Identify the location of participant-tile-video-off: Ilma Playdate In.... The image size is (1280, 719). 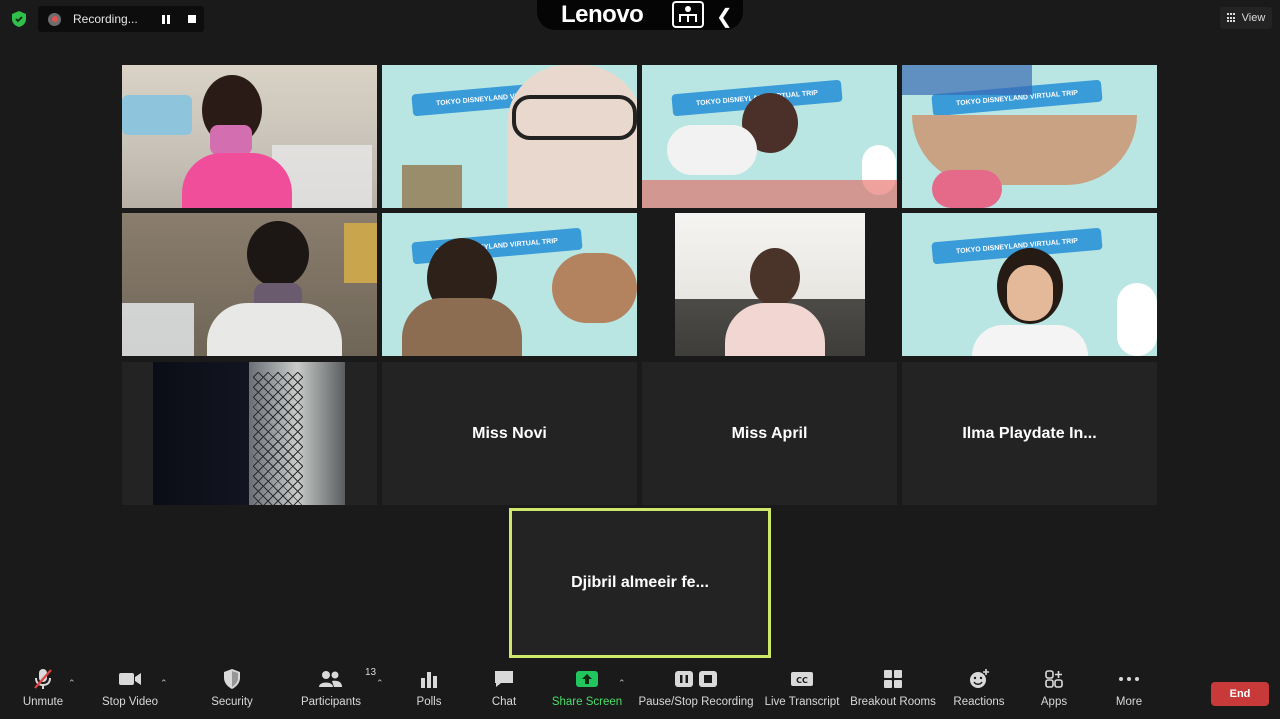
(1029, 433).